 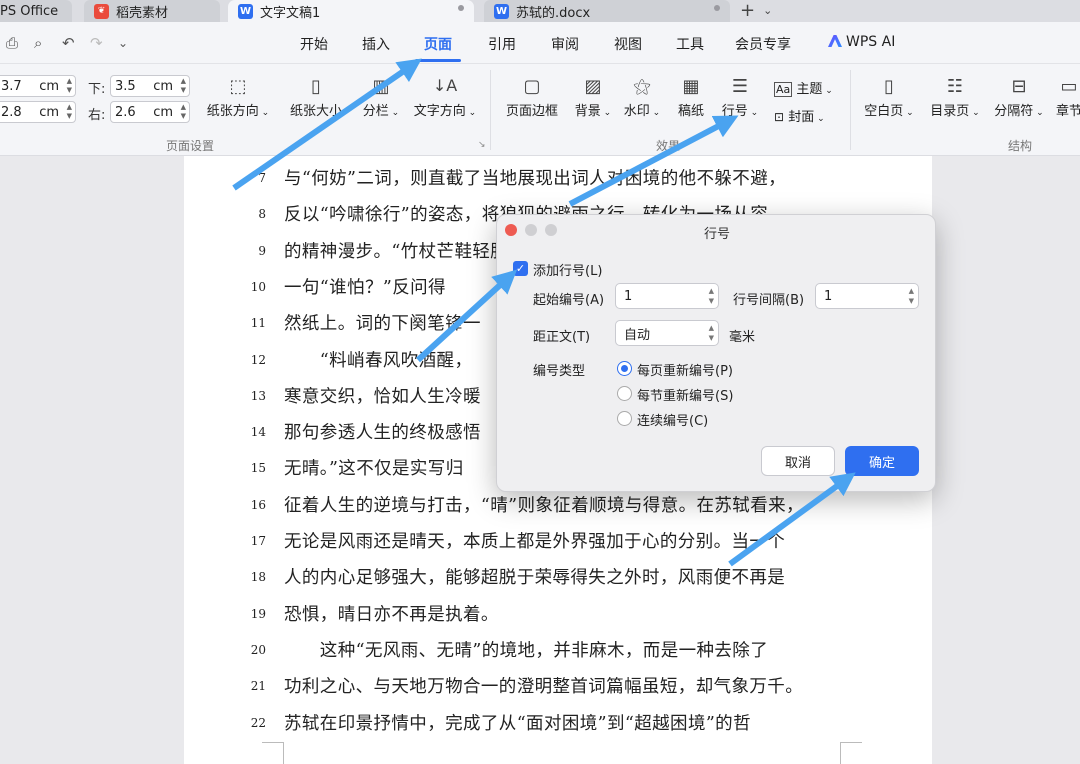 What do you see at coordinates (593, 97) in the screenshot?
I see `background-button: ▨ 背景 ⌄` at bounding box center [593, 97].